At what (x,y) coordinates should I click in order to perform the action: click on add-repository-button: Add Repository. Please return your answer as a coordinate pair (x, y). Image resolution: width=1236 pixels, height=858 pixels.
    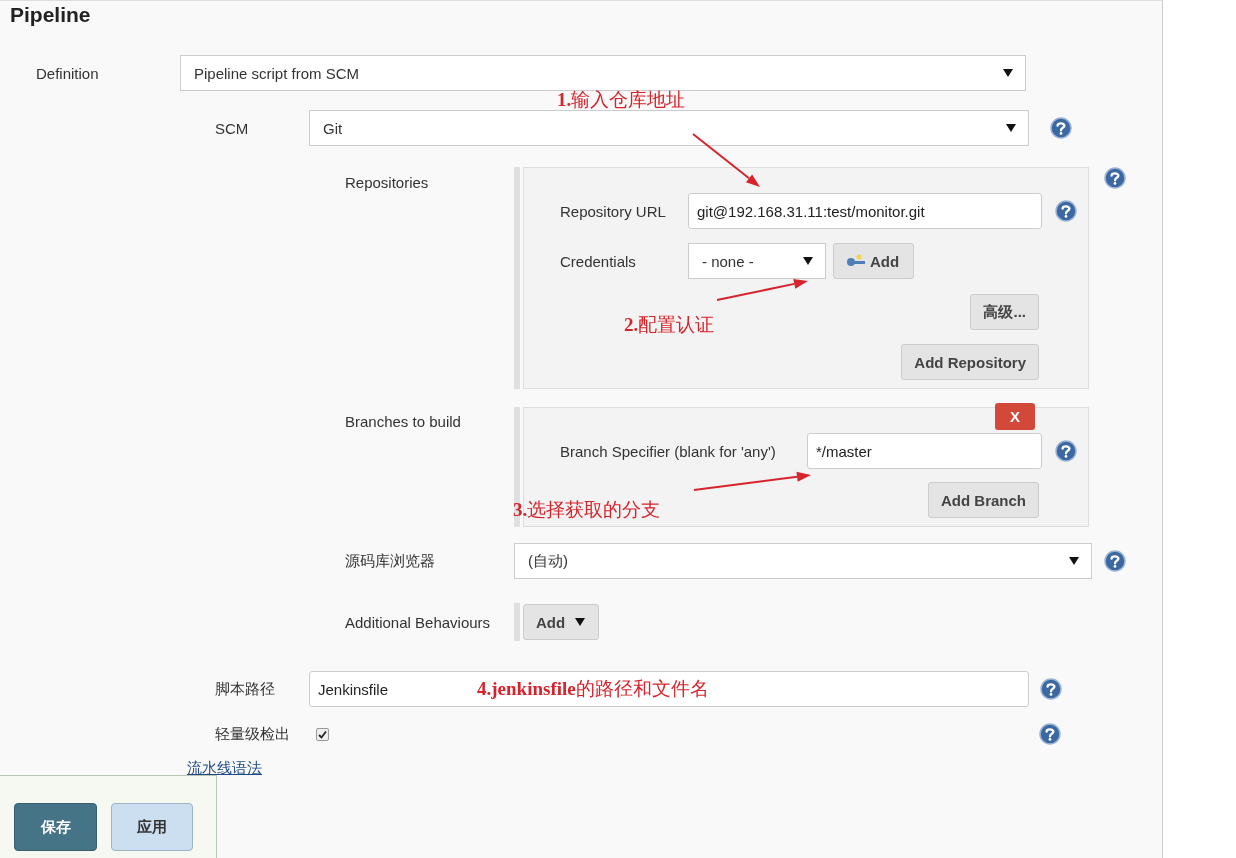
    Looking at the image, I should click on (970, 362).